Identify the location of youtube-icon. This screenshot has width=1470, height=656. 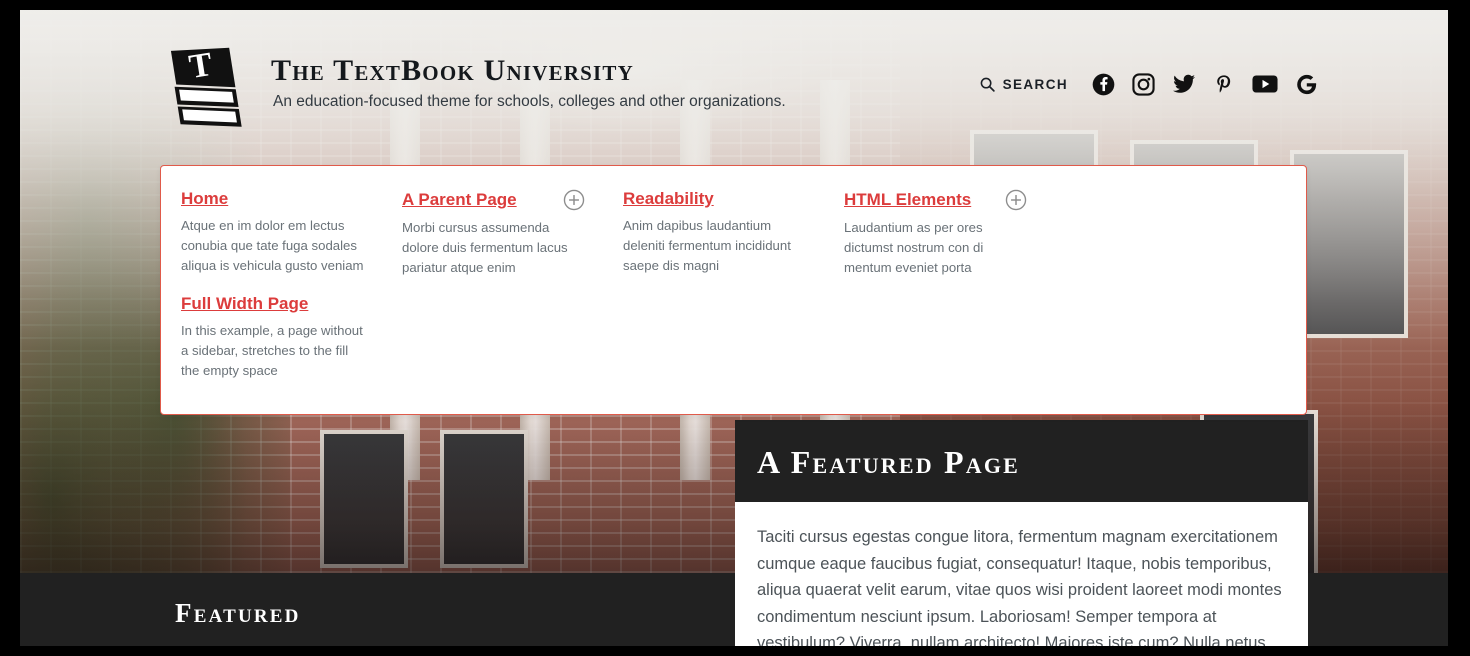
(1265, 84).